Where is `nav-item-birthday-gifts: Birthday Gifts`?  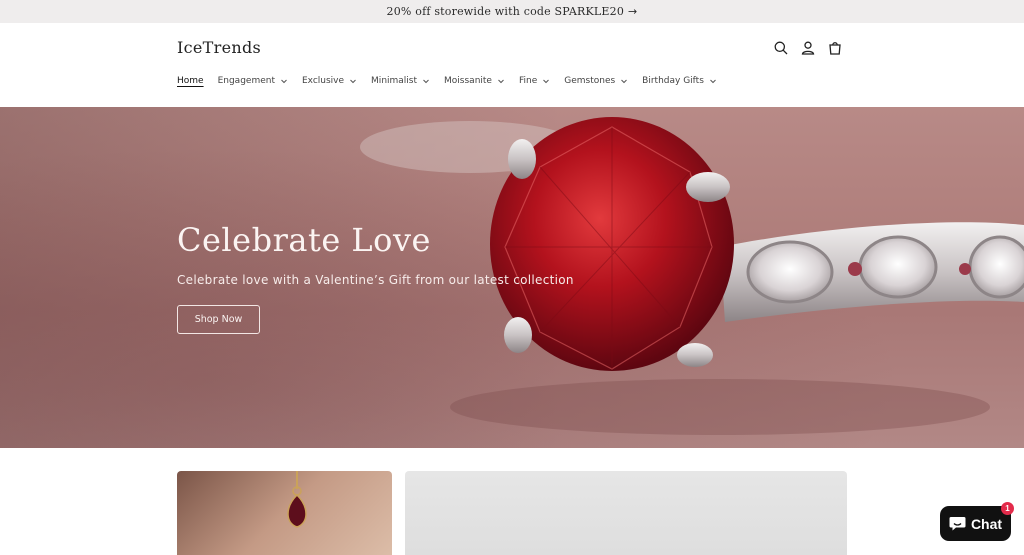 nav-item-birthday-gifts: Birthday Gifts is located at coordinates (679, 81).